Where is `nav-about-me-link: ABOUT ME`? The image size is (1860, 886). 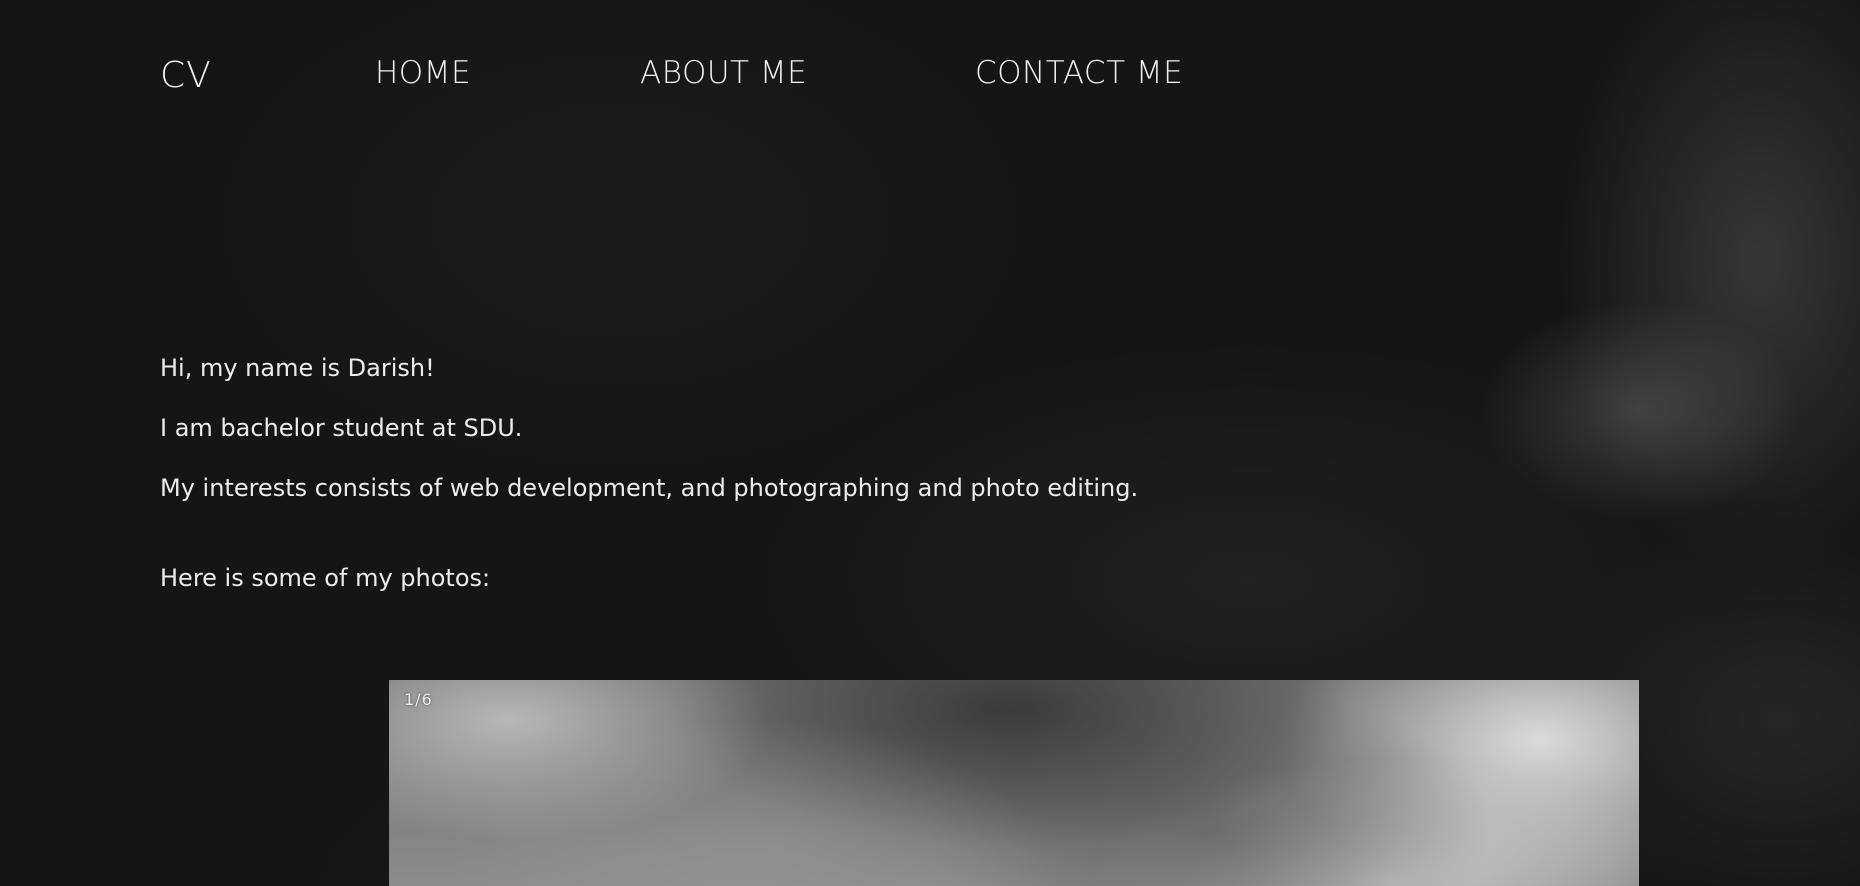
nav-about-me-link: ABOUT ME is located at coordinates (723, 73).